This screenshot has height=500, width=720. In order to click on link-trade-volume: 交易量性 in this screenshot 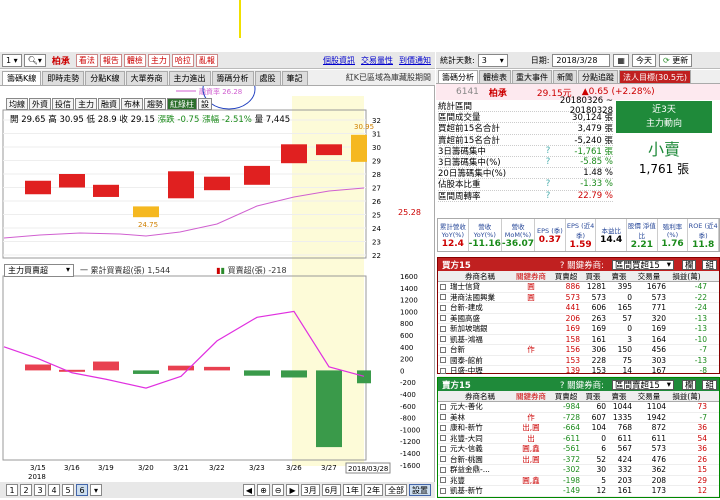, I will do `click(377, 60)`.